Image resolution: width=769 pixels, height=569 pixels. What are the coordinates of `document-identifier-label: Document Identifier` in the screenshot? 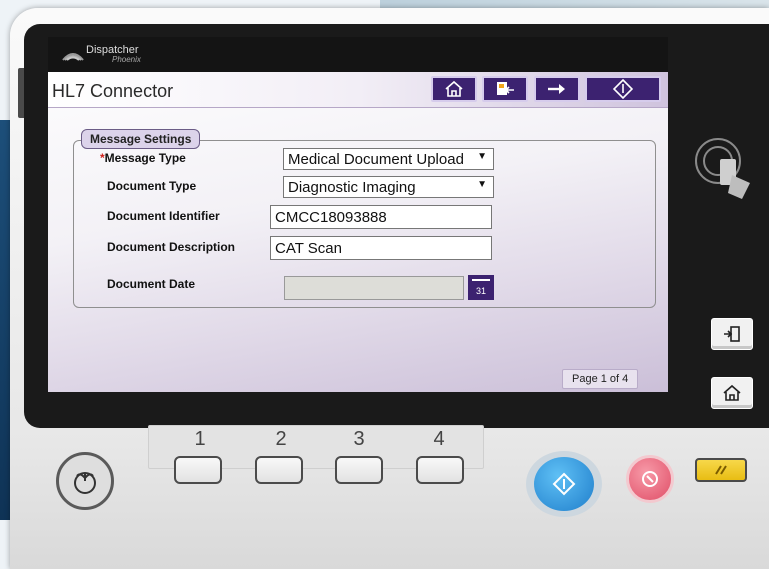 It's located at (163, 216).